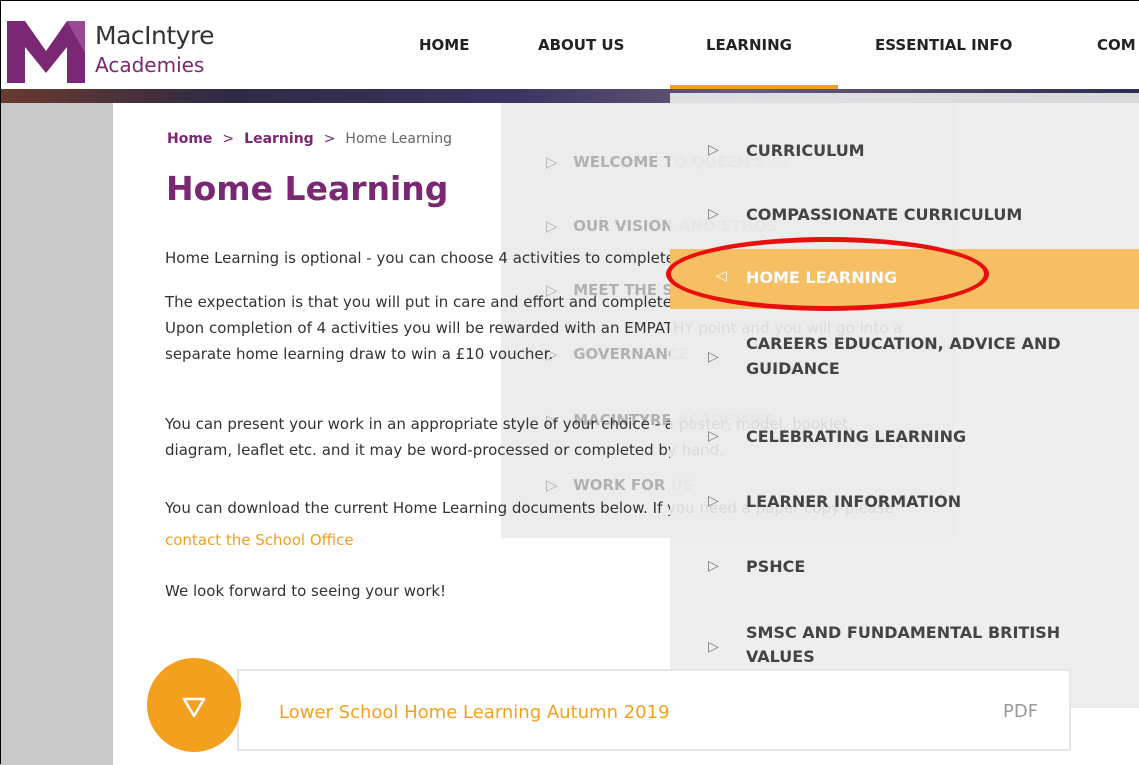 This screenshot has width=1139, height=765. I want to click on breadcrumb-home: Home, so click(189, 139).